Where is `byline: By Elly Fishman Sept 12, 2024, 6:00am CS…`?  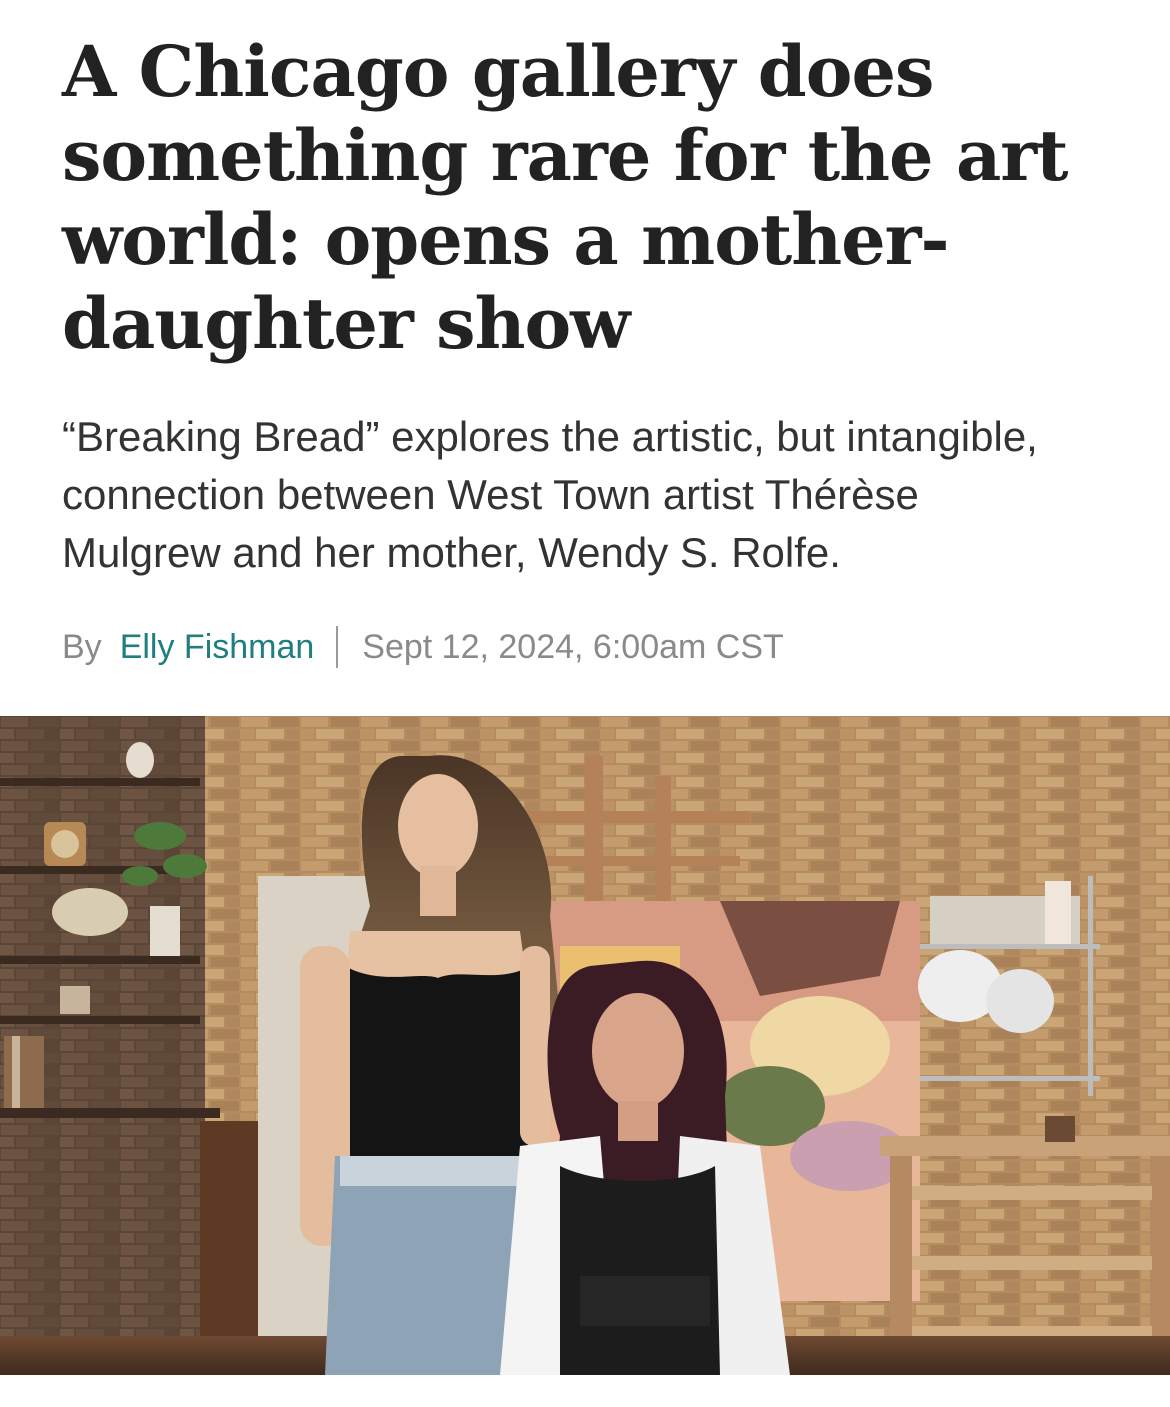 byline: By Elly Fishman Sept 12, 2024, 6:00am CS… is located at coordinates (592, 647).